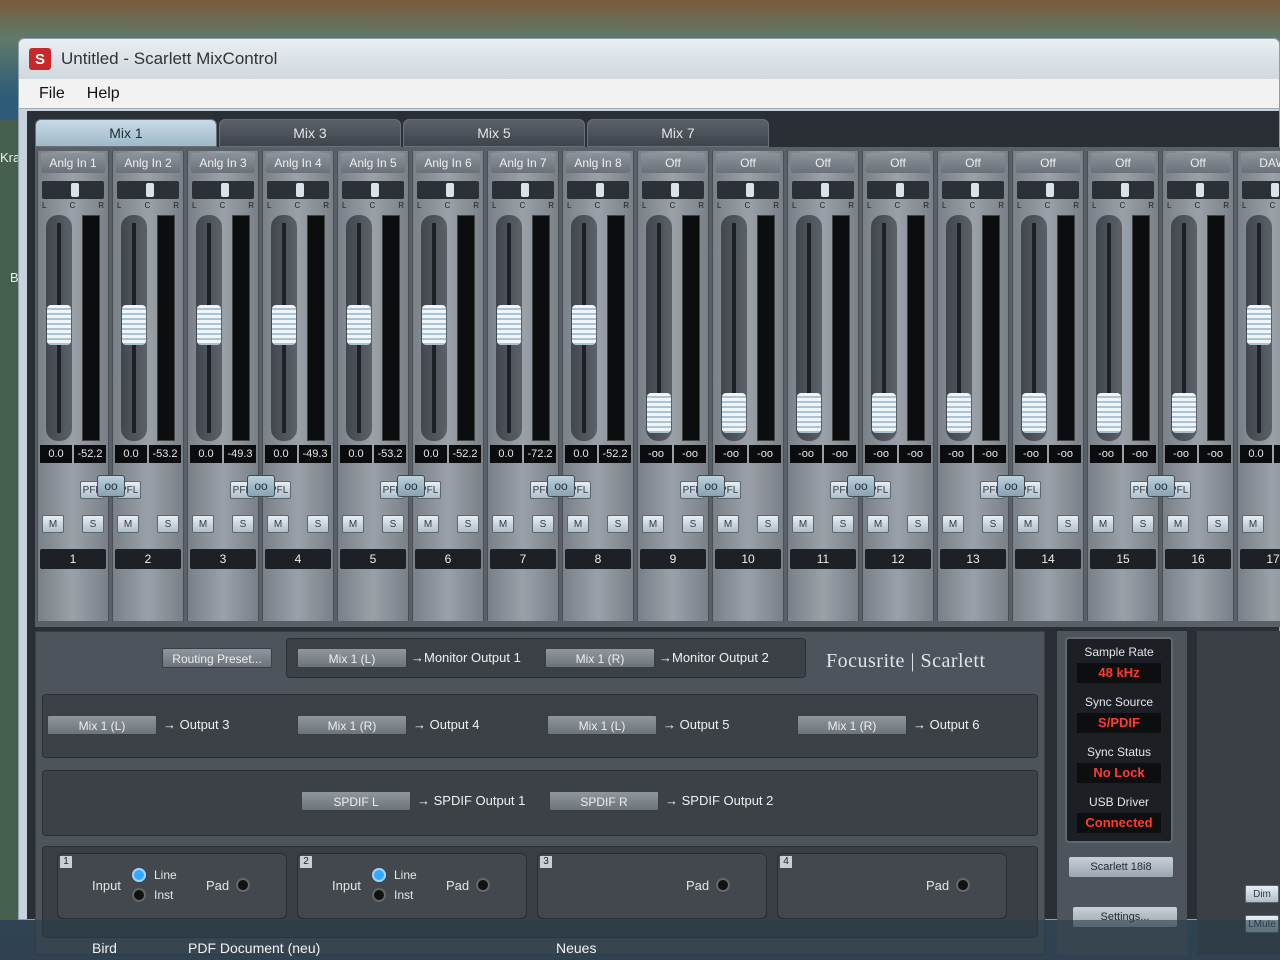 Image resolution: width=1280 pixels, height=960 pixels. What do you see at coordinates (104, 948) in the screenshot?
I see `desktop-file-bird: Bird` at bounding box center [104, 948].